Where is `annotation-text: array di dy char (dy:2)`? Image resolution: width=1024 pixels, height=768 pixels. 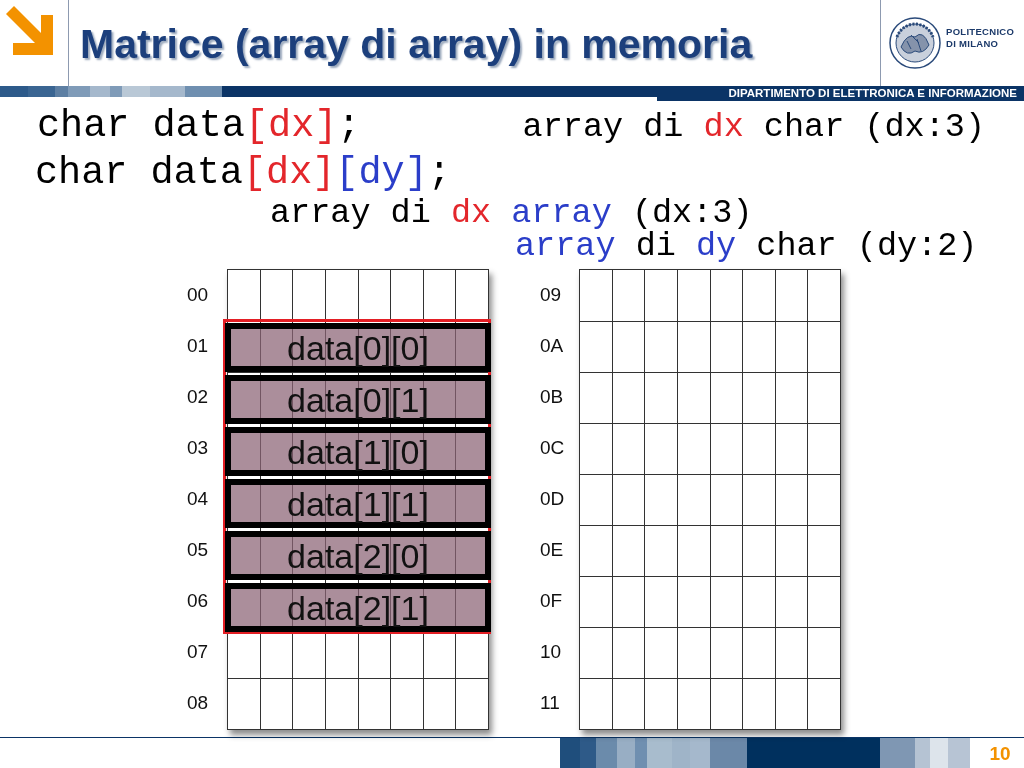 annotation-text: array di dy char (dy:2) is located at coordinates (746, 246).